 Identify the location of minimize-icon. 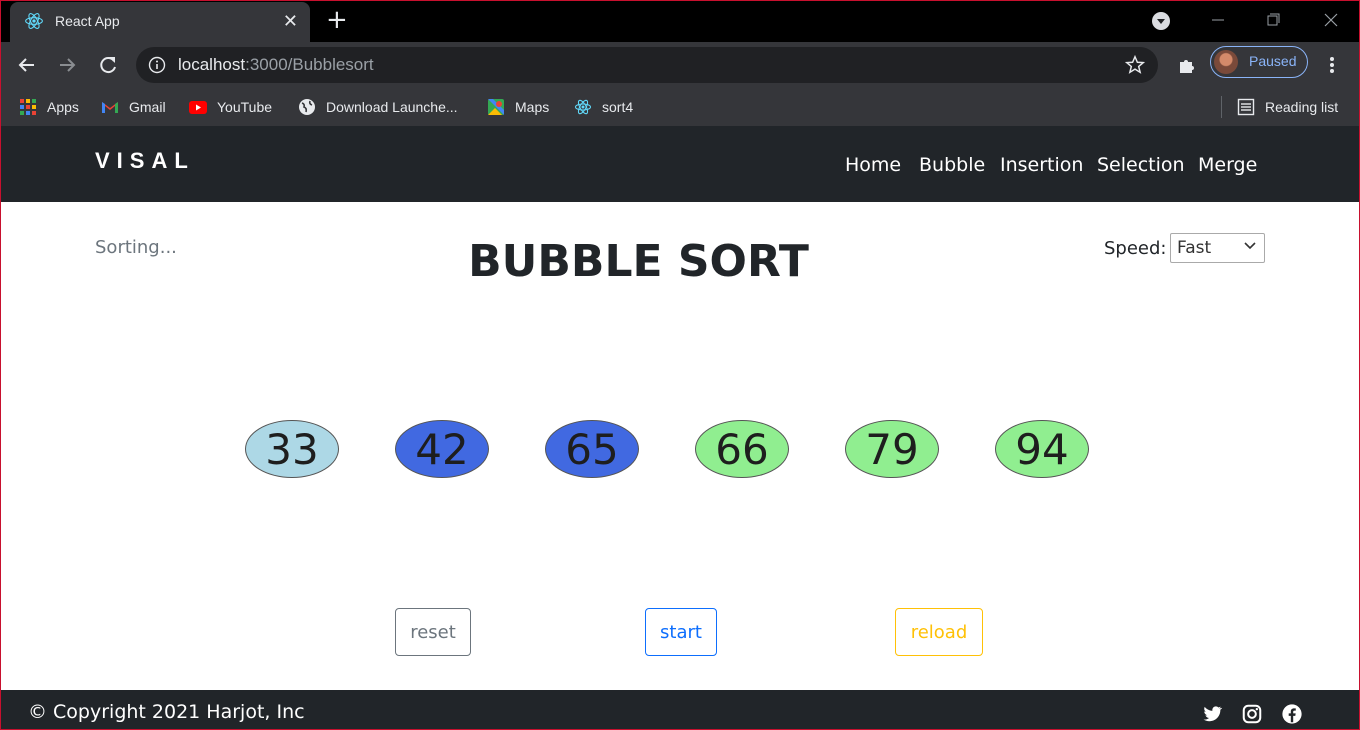
(1218, 20).